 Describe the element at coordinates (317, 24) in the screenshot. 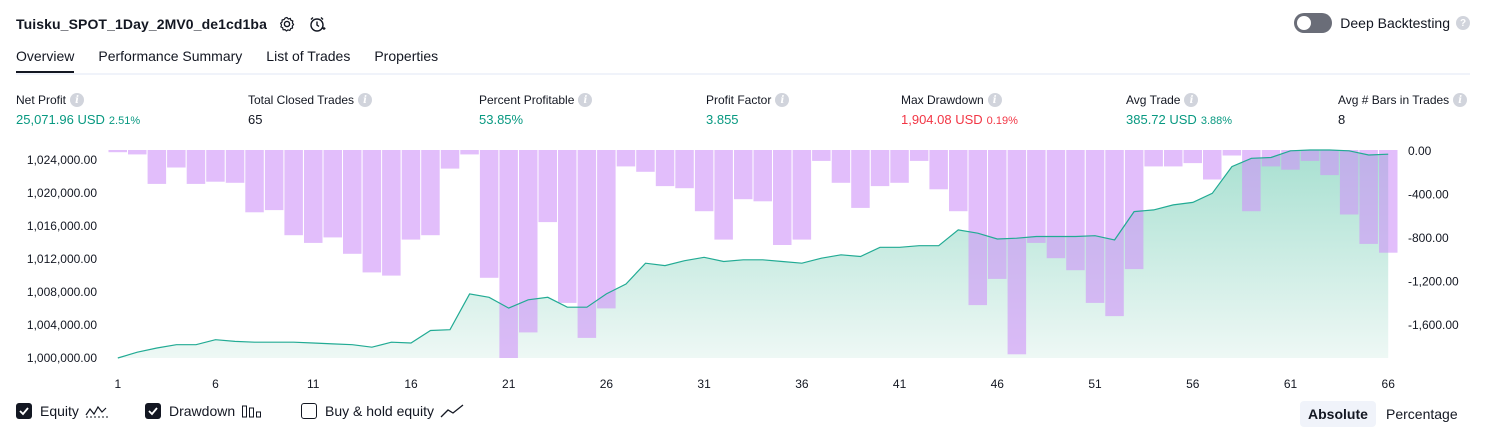

I see `alert-clock-icon` at that location.